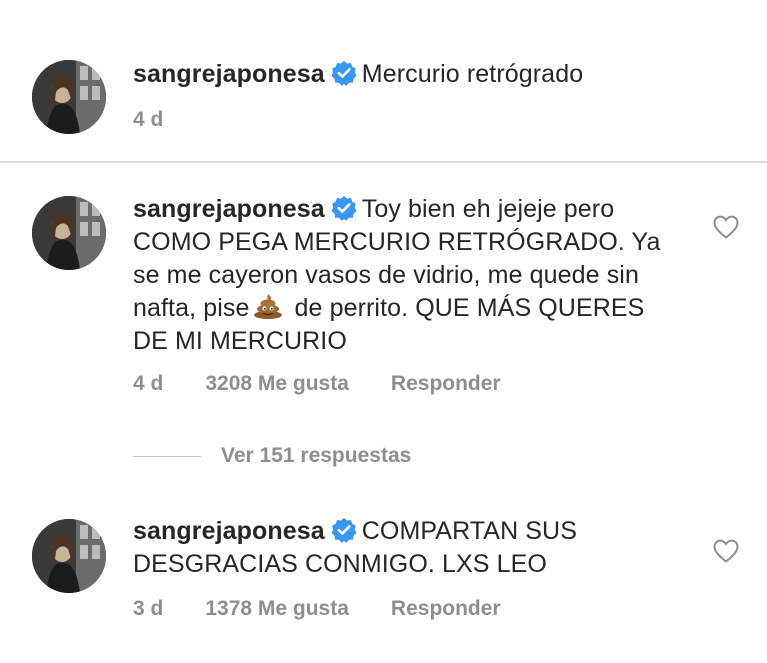  I want to click on likes-count: 3208 Me gusta, so click(277, 384).